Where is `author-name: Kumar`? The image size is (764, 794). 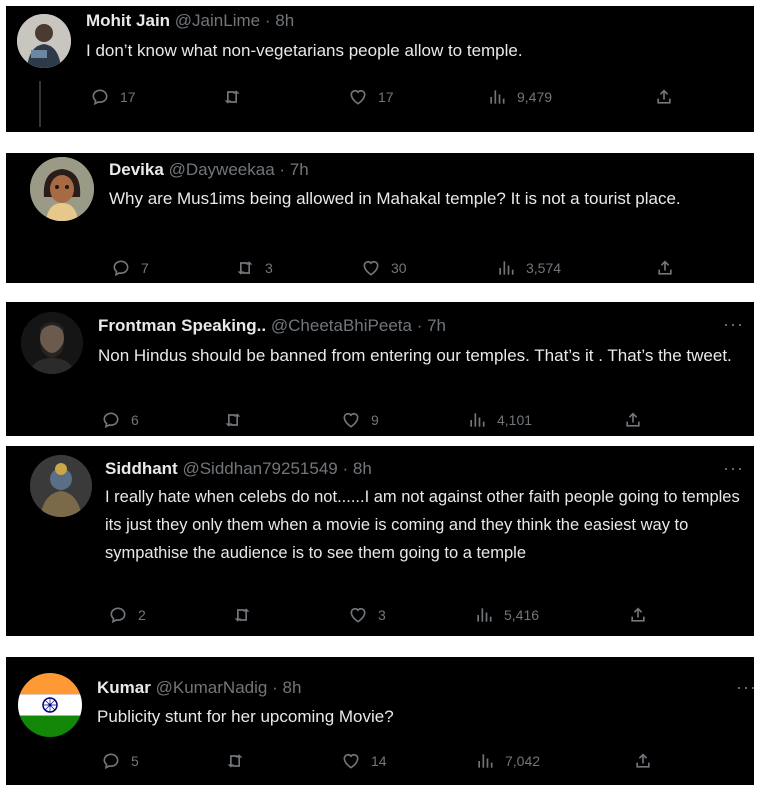
author-name: Kumar is located at coordinates (124, 687).